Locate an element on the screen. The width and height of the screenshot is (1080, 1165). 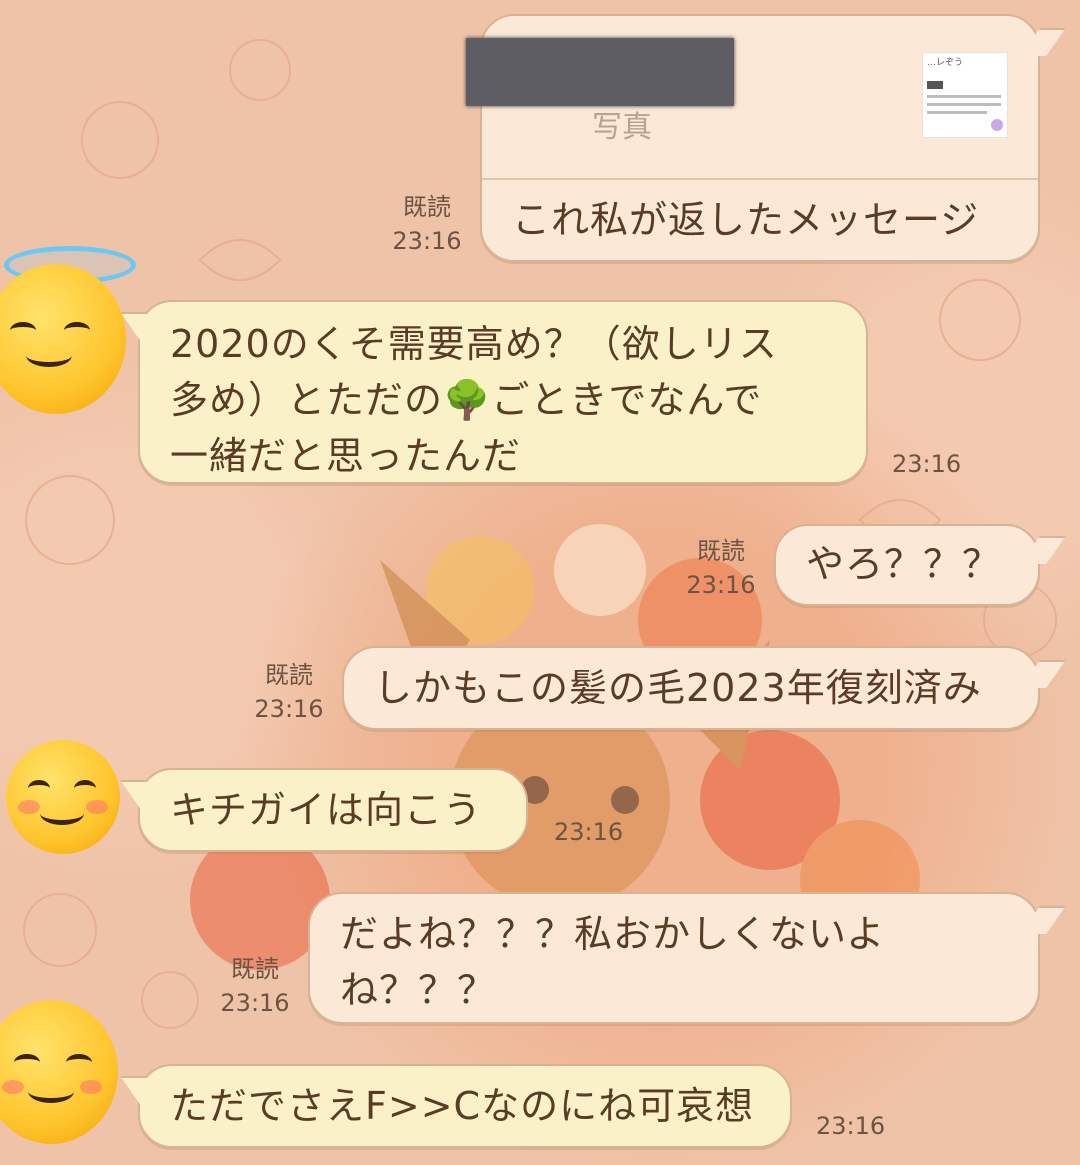
read-receipt-6: 既読 23:16 is located at coordinates (255, 986).